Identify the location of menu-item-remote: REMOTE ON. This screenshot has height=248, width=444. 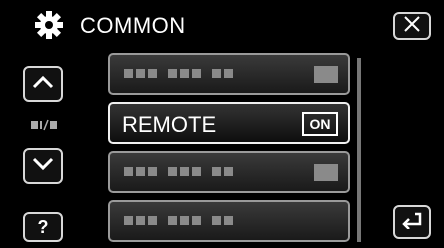
(229, 123).